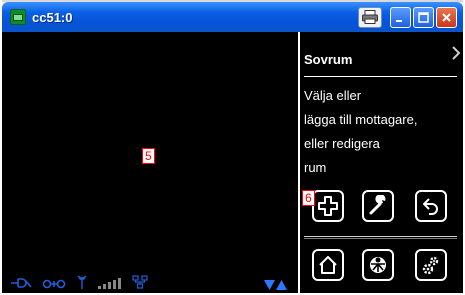 This screenshot has width=465, height=295. I want to click on home-icon, so click(328, 265).